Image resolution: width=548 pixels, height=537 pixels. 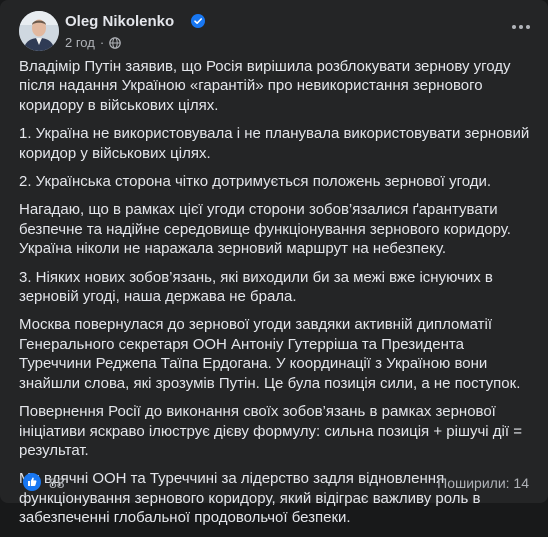 What do you see at coordinates (279, 33) in the screenshot?
I see `post-header: Oleg Nikolenko 2 год ·` at bounding box center [279, 33].